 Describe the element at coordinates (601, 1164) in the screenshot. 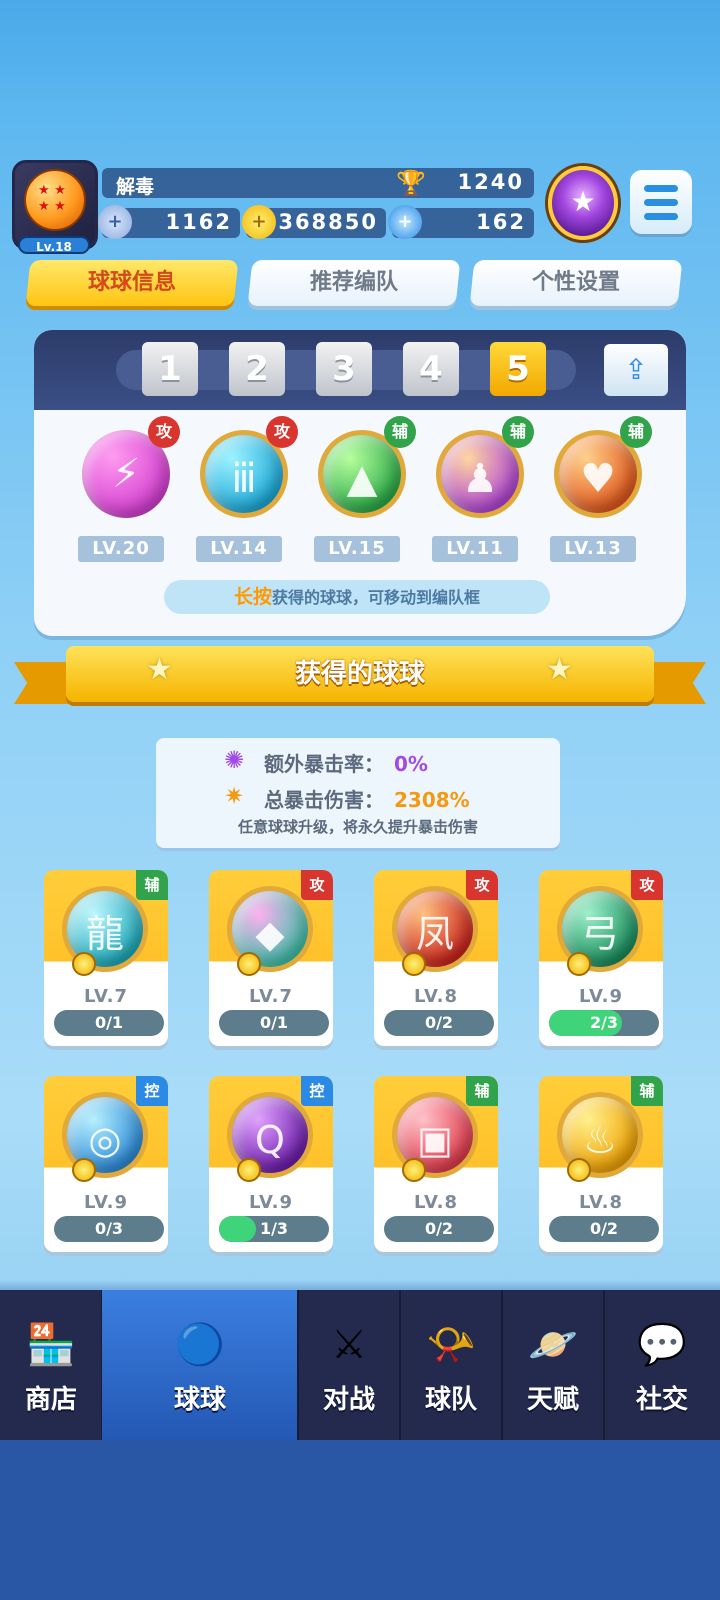

I see `ball-card: 辅 ♨ LV.8 0/2` at that location.